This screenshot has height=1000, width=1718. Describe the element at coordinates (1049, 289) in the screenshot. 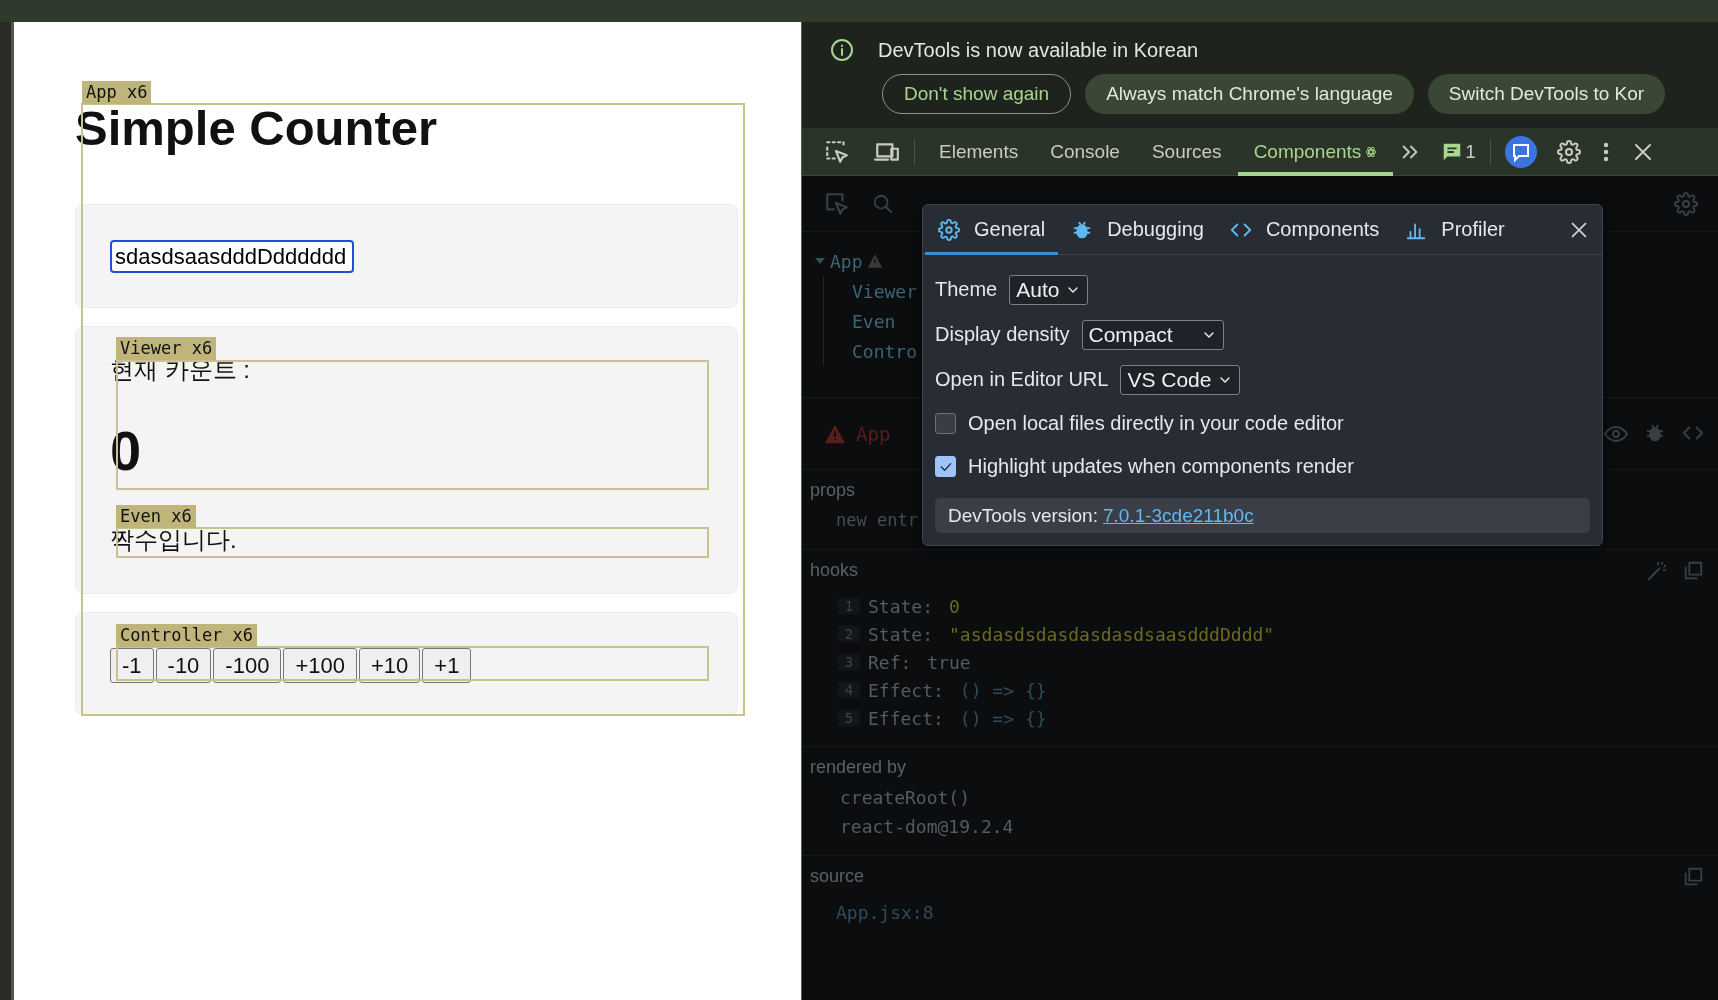

I see `select-field: Auto` at that location.